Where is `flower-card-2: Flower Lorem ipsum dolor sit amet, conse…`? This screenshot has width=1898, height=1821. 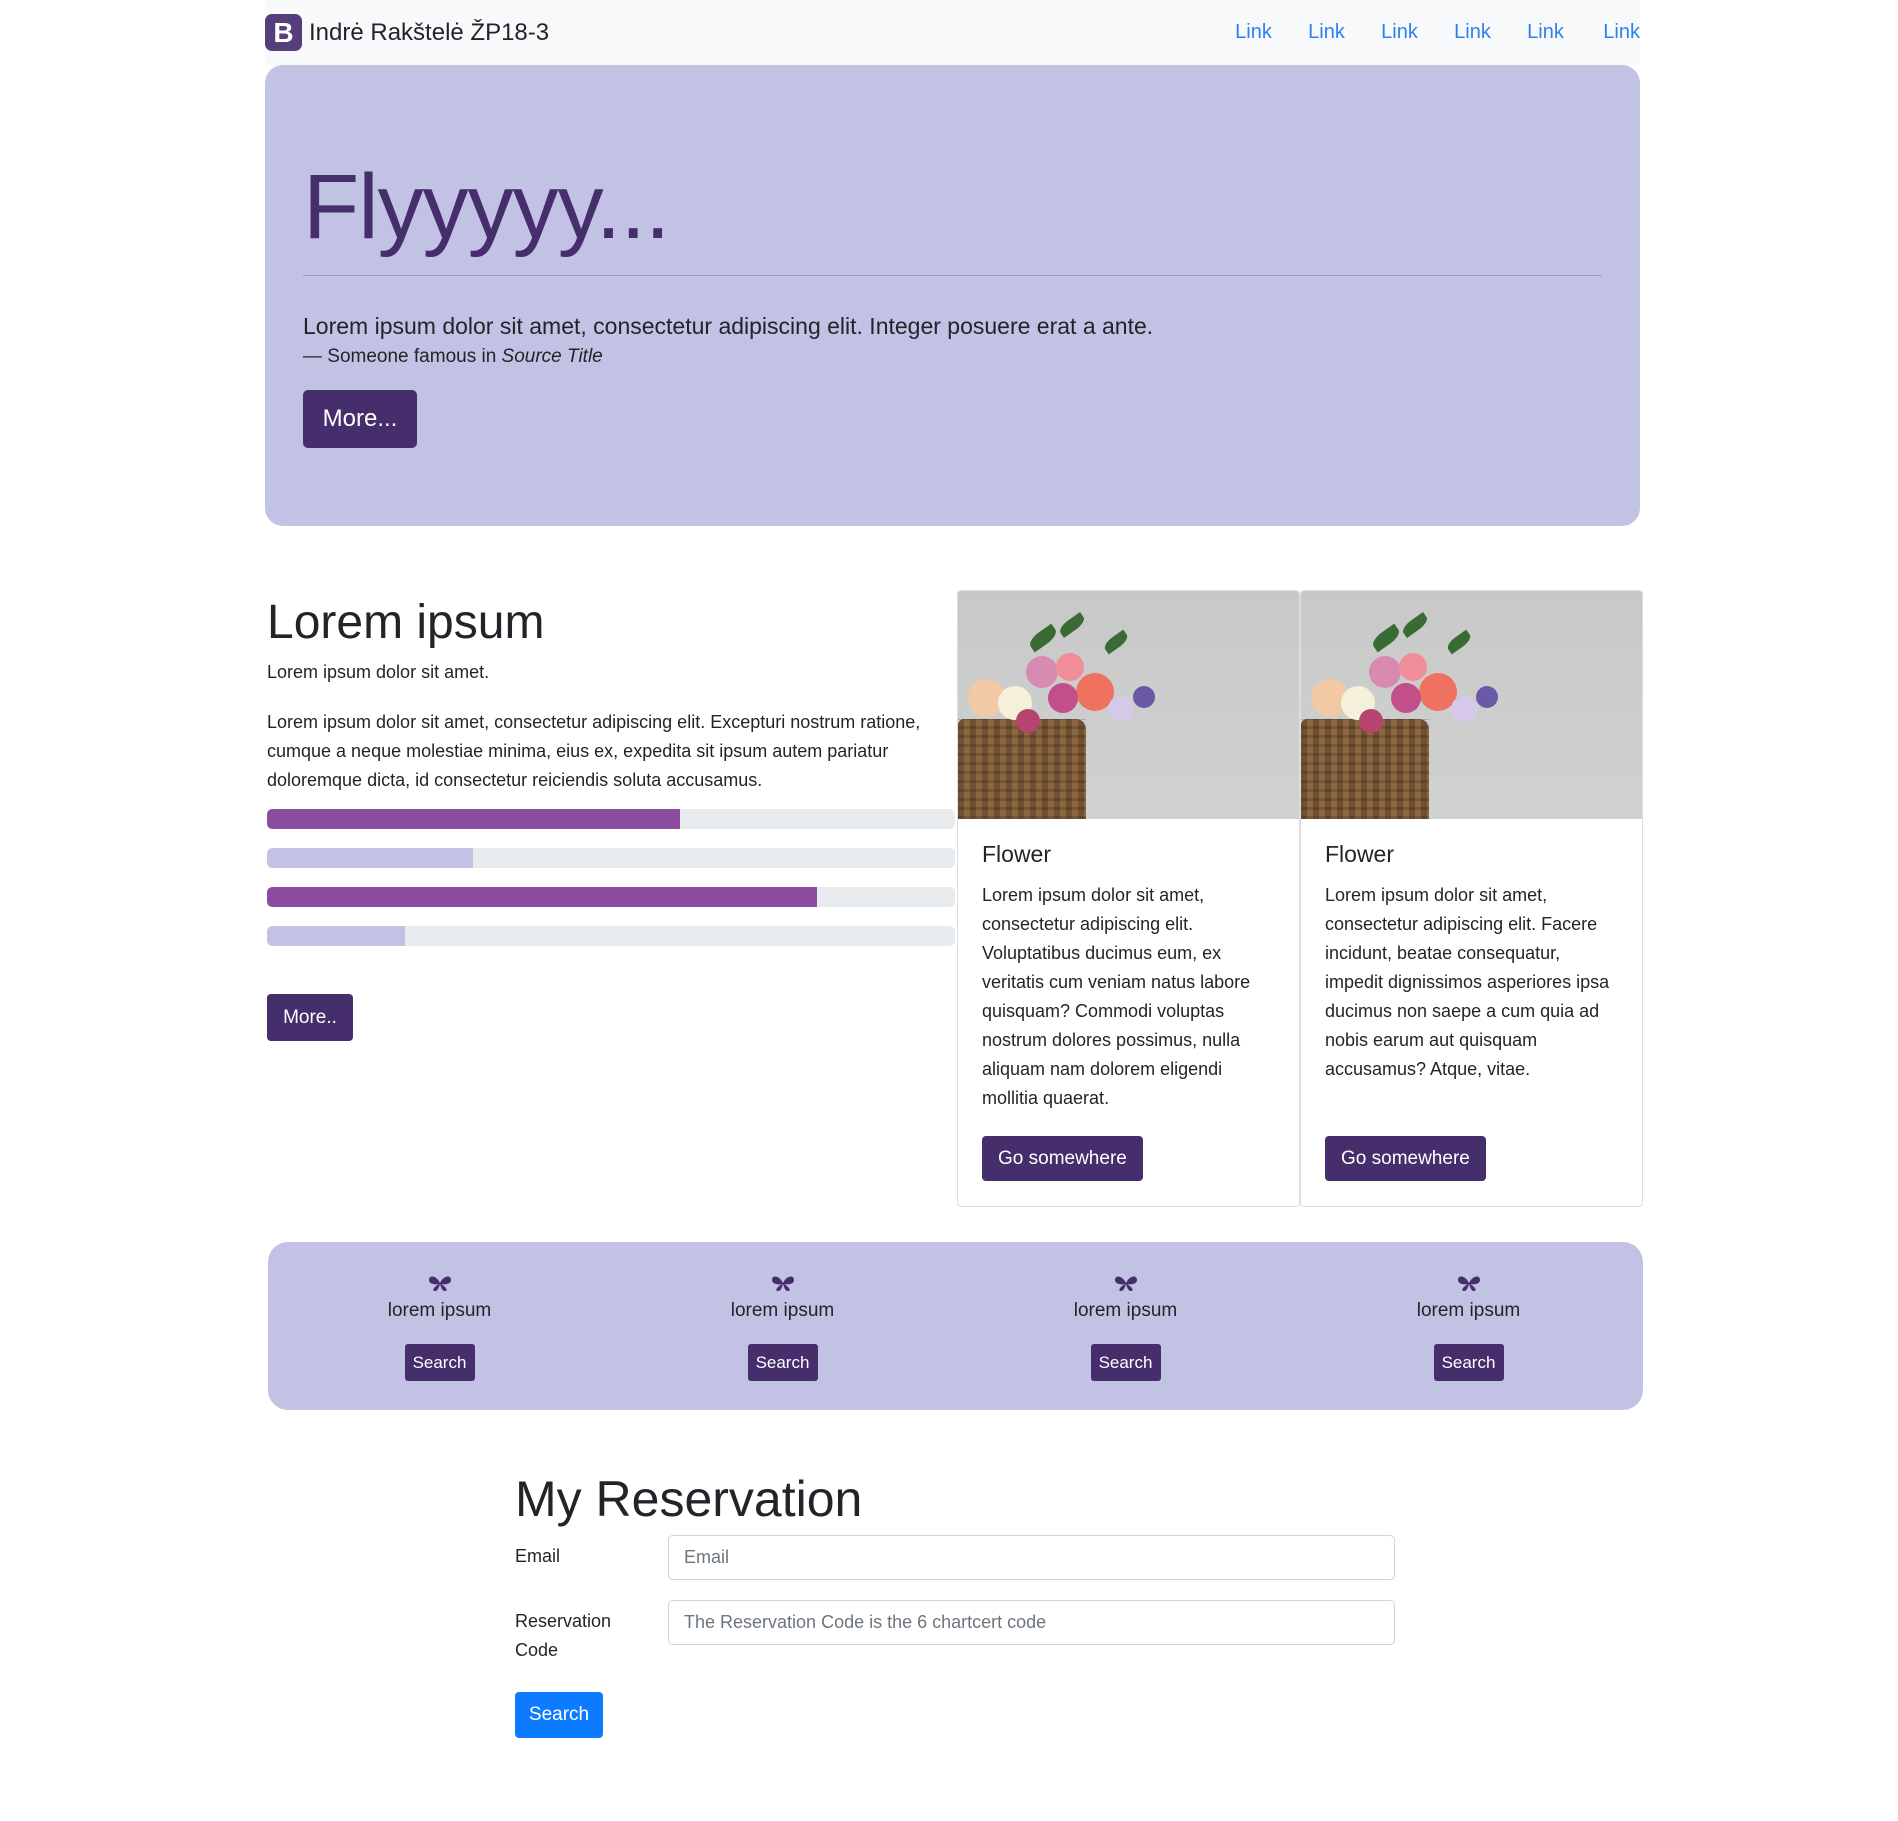
flower-card-2: Flower Lorem ipsum dolor sit amet, conse… is located at coordinates (1471, 898).